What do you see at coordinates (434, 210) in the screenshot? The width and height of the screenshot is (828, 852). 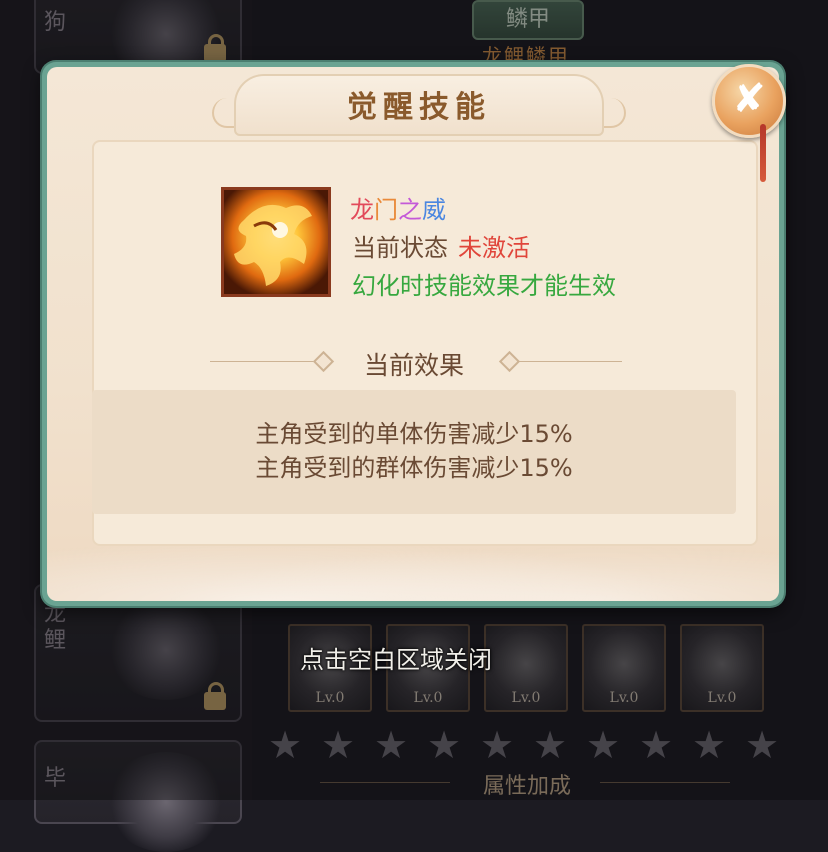 I see `skill-name-char: 威` at bounding box center [434, 210].